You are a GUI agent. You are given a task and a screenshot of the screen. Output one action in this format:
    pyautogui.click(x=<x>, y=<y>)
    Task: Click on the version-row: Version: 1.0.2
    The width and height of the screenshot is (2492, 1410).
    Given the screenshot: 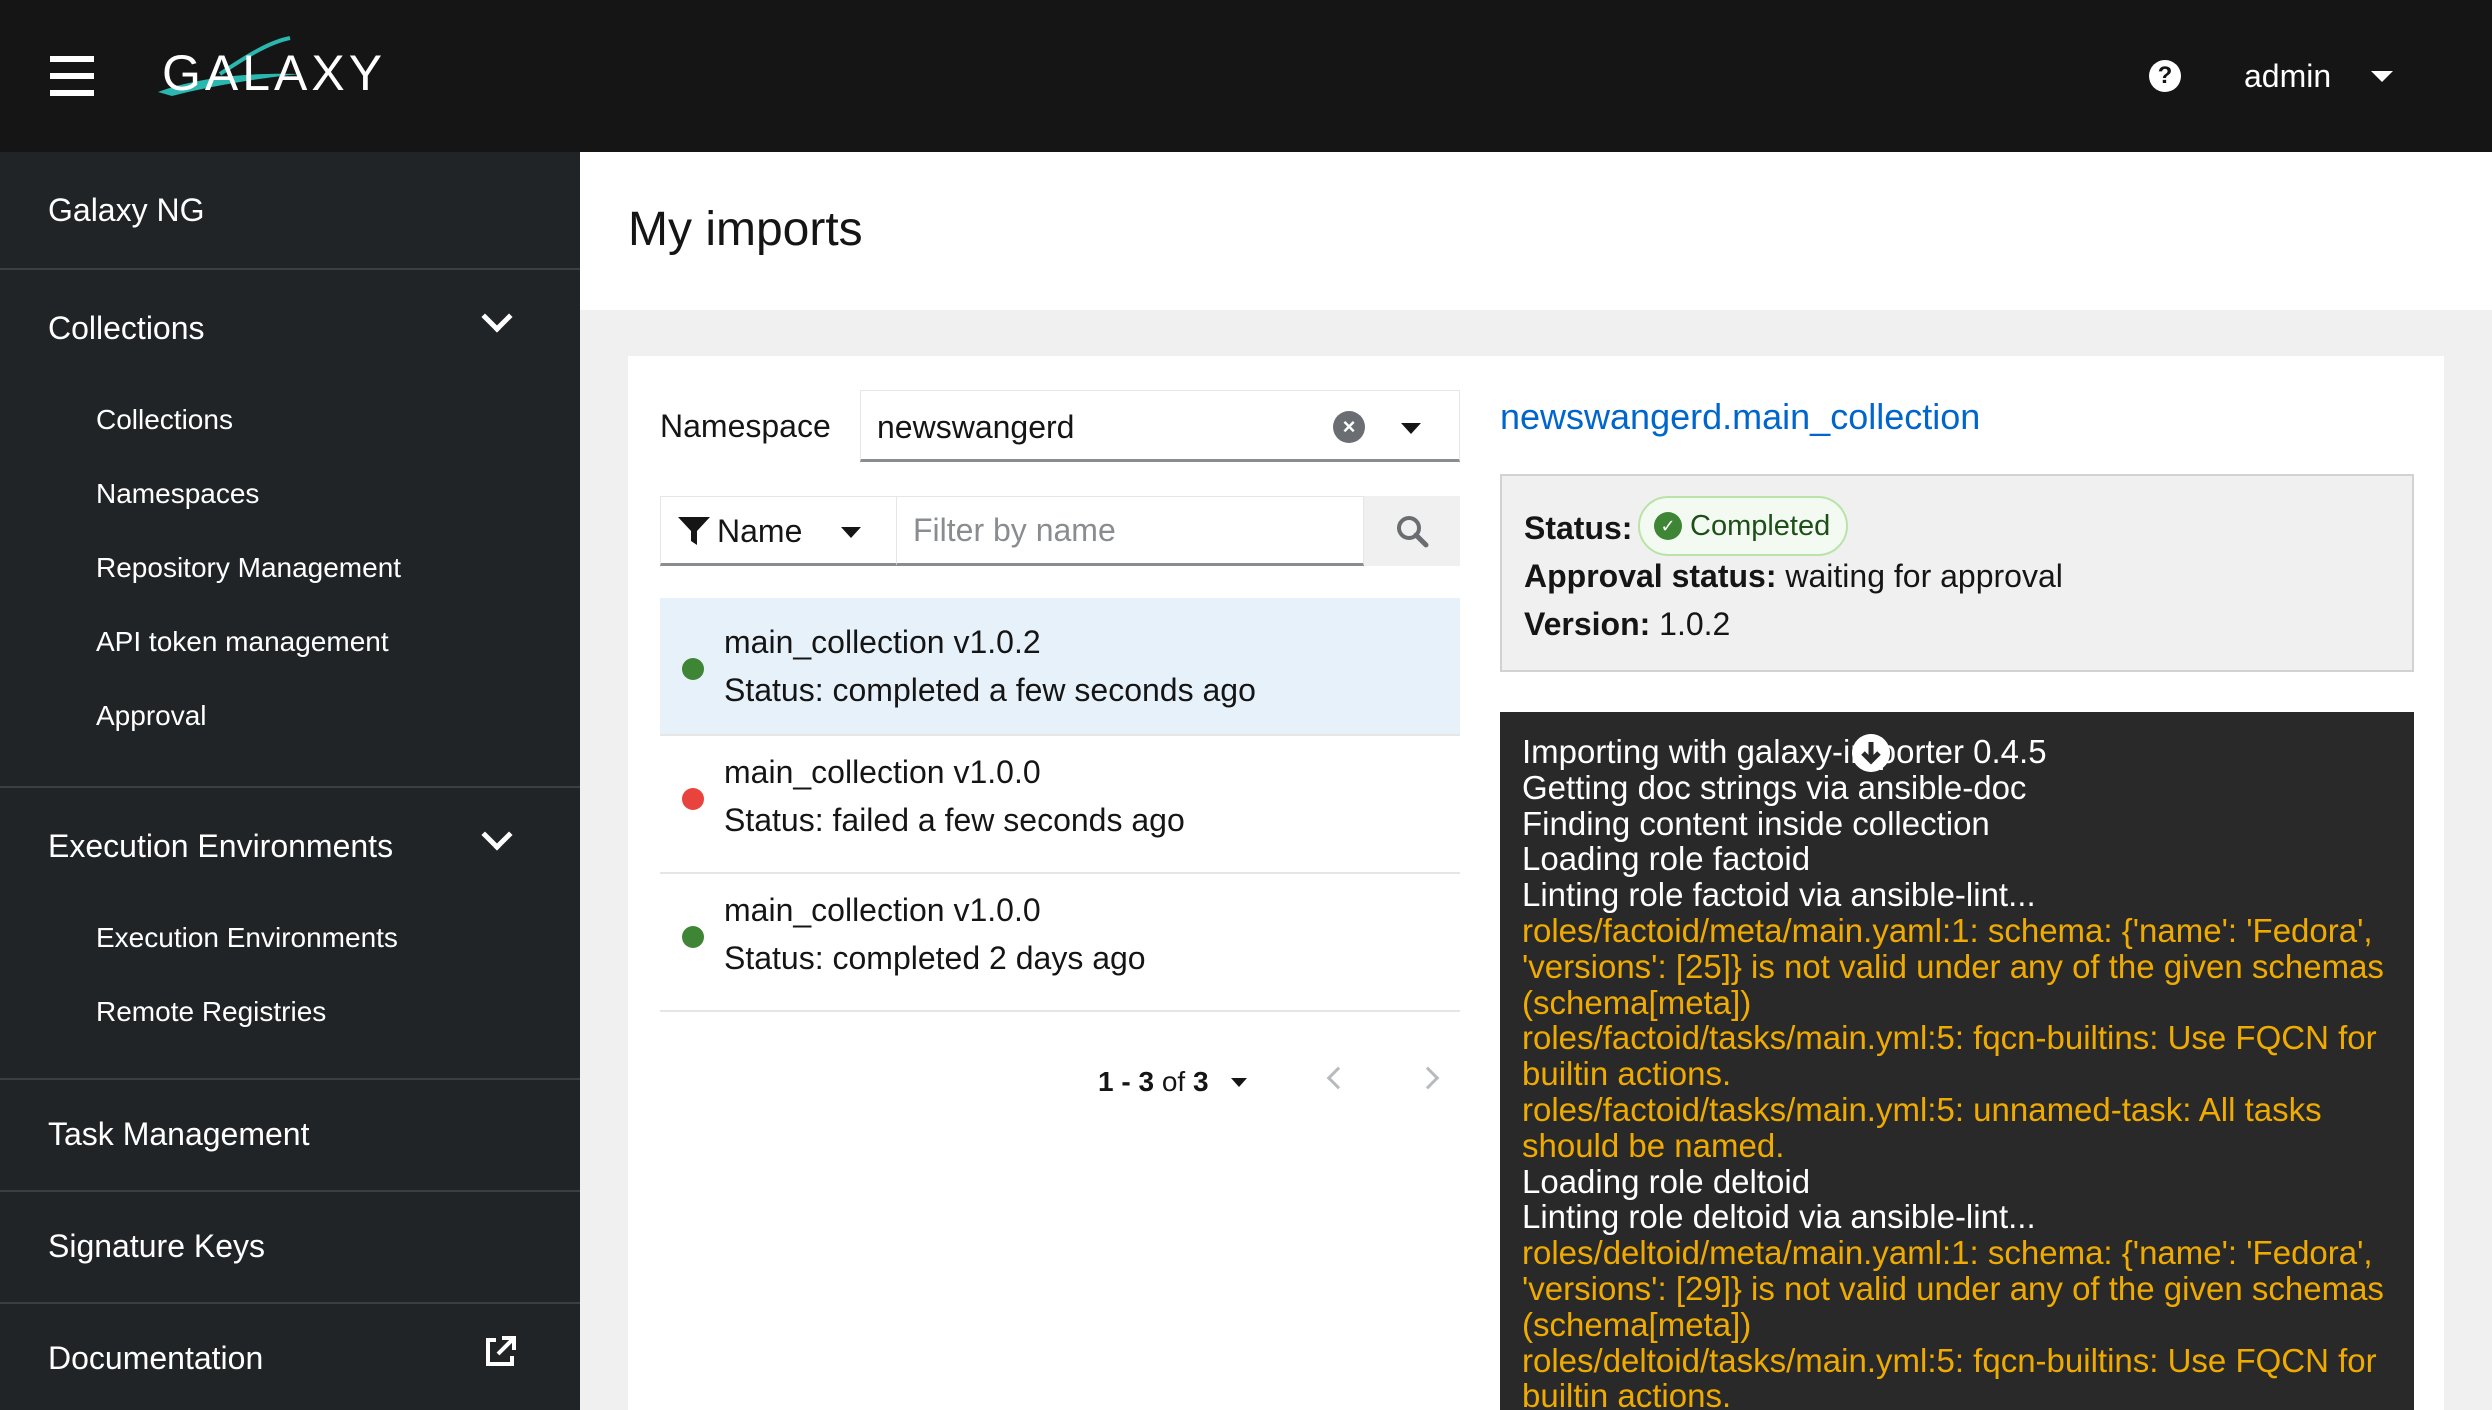 What is the action you would take?
    pyautogui.click(x=1627, y=624)
    